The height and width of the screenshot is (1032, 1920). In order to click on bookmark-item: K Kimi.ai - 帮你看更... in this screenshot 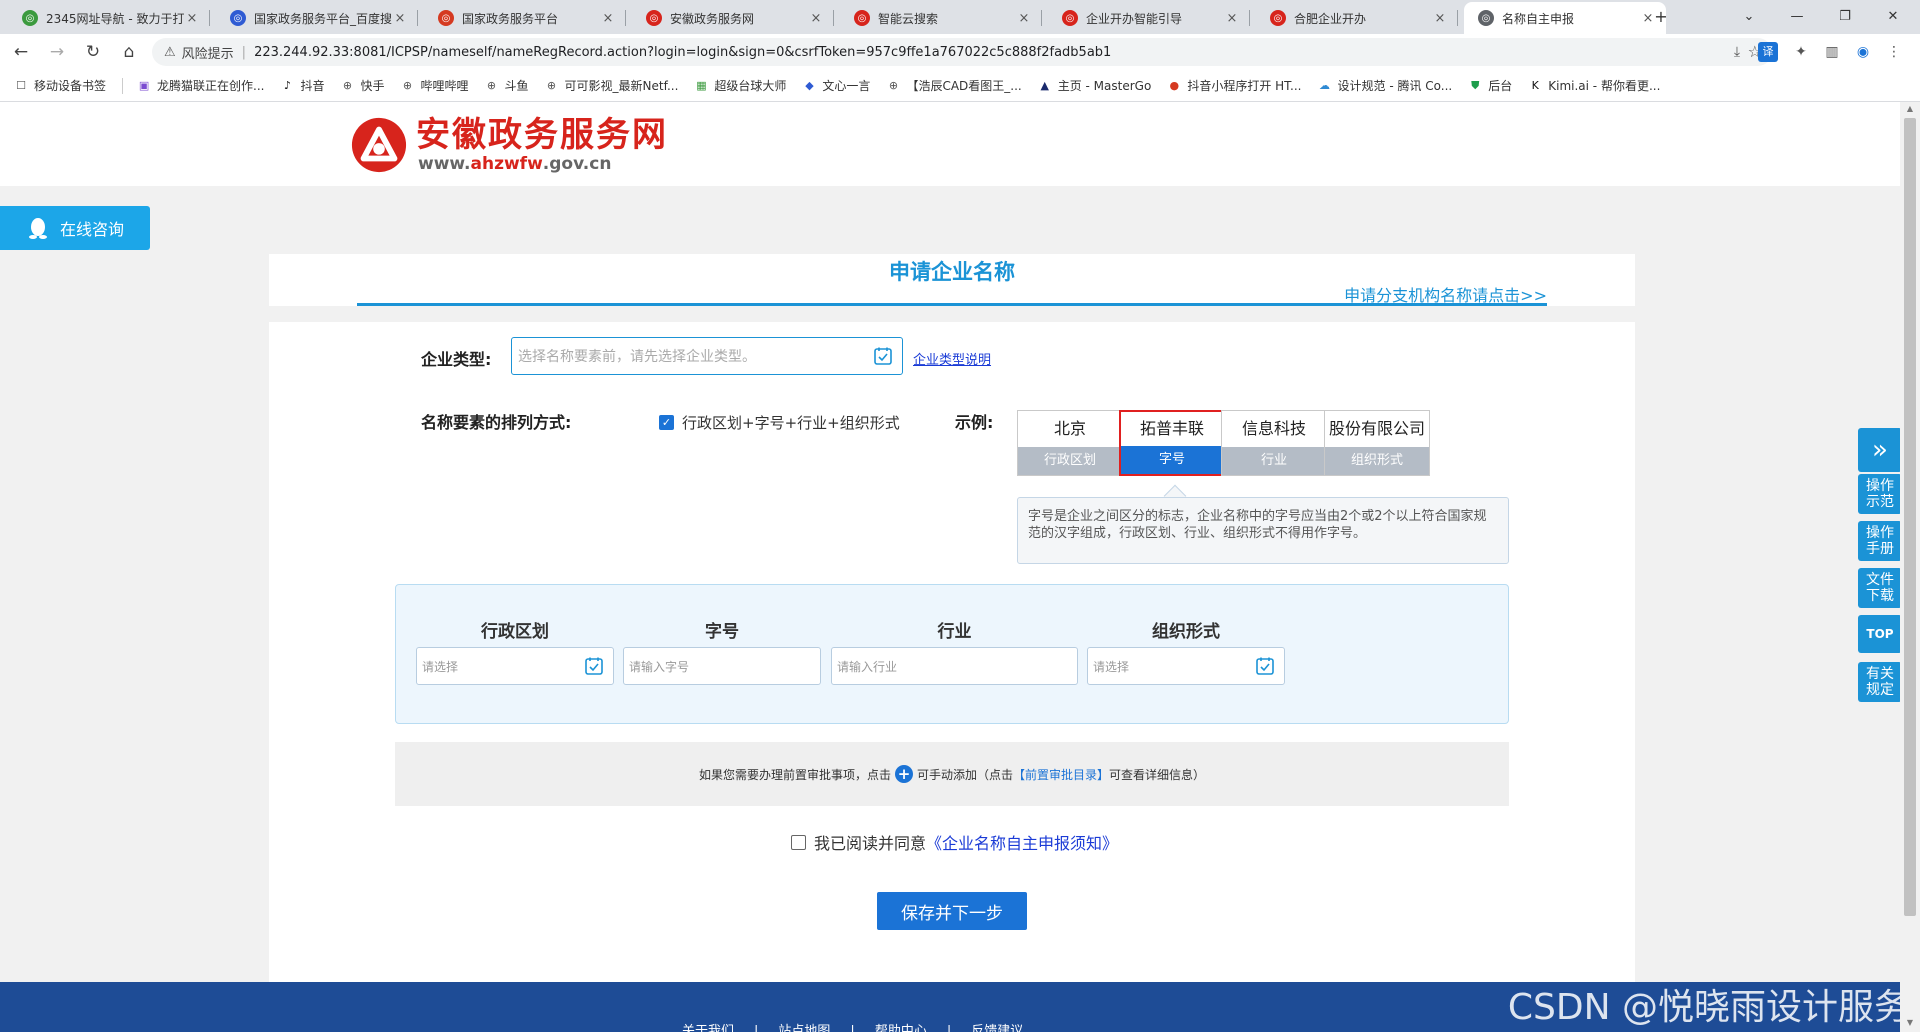, I will do `click(1594, 85)`.